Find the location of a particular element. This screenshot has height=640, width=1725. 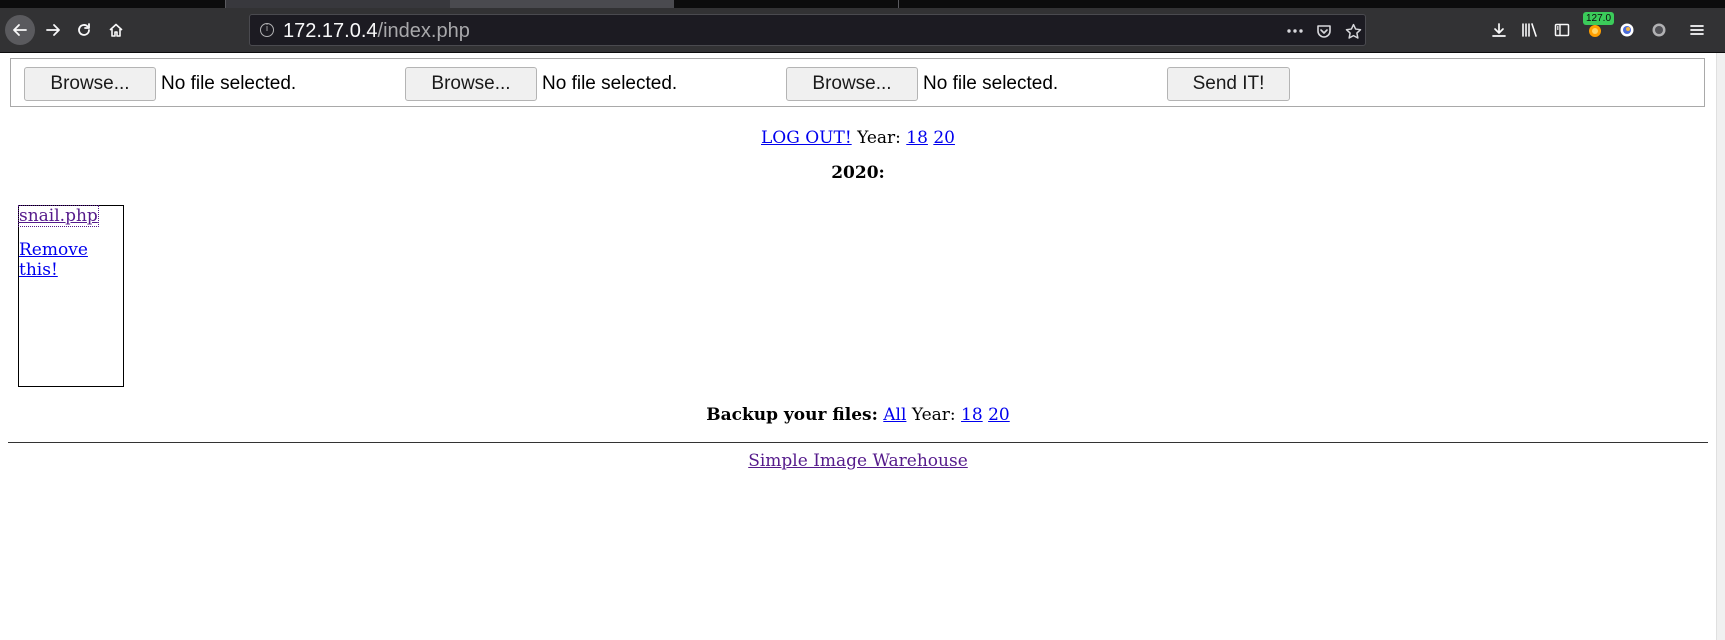

year-link-20: 20 is located at coordinates (944, 138).